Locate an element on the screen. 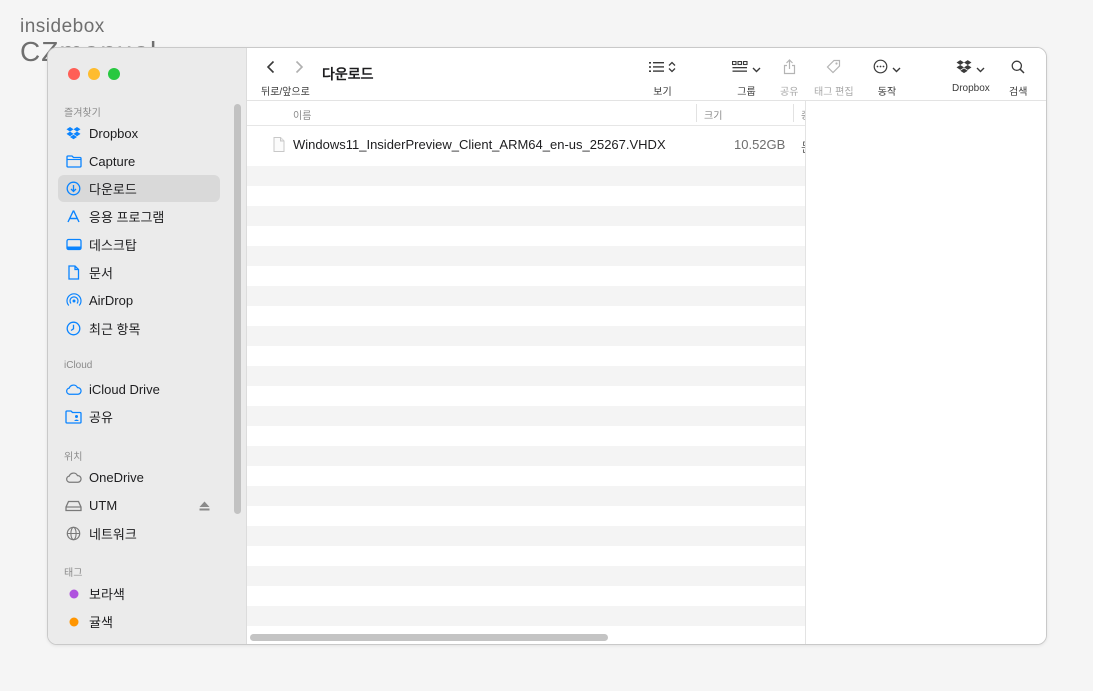 The image size is (1093, 691). sidebar-item-applications: 응용 프로그램 is located at coordinates (139, 216).